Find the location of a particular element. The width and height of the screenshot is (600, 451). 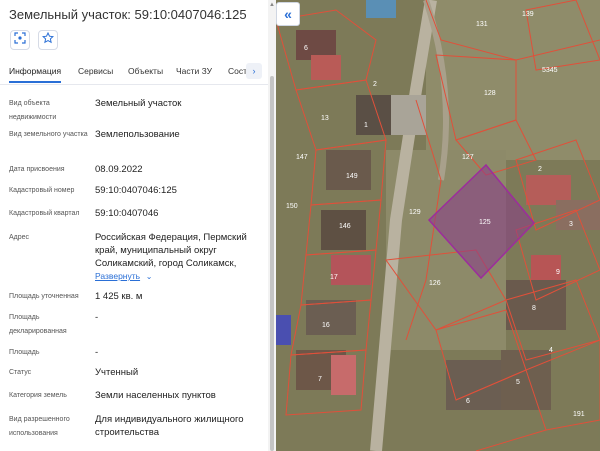

field-value: 1 425 кв. м is located at coordinates (119, 296).